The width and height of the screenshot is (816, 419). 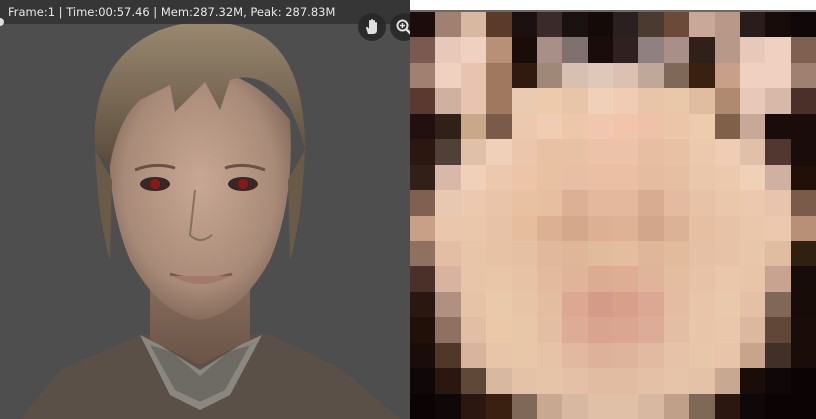 I want to click on zoom-view-button, so click(x=400, y=27).